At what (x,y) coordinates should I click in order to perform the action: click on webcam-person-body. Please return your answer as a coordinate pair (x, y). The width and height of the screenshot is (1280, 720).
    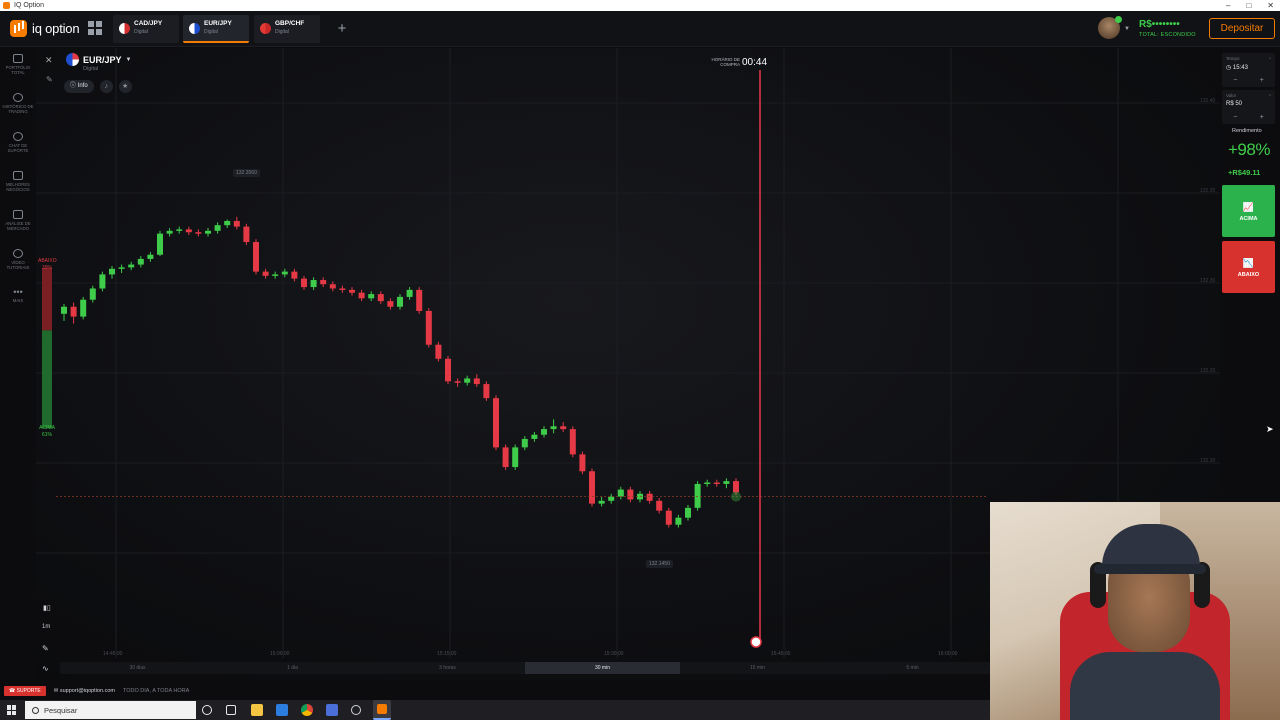
    Looking at the image, I should click on (1145, 686).